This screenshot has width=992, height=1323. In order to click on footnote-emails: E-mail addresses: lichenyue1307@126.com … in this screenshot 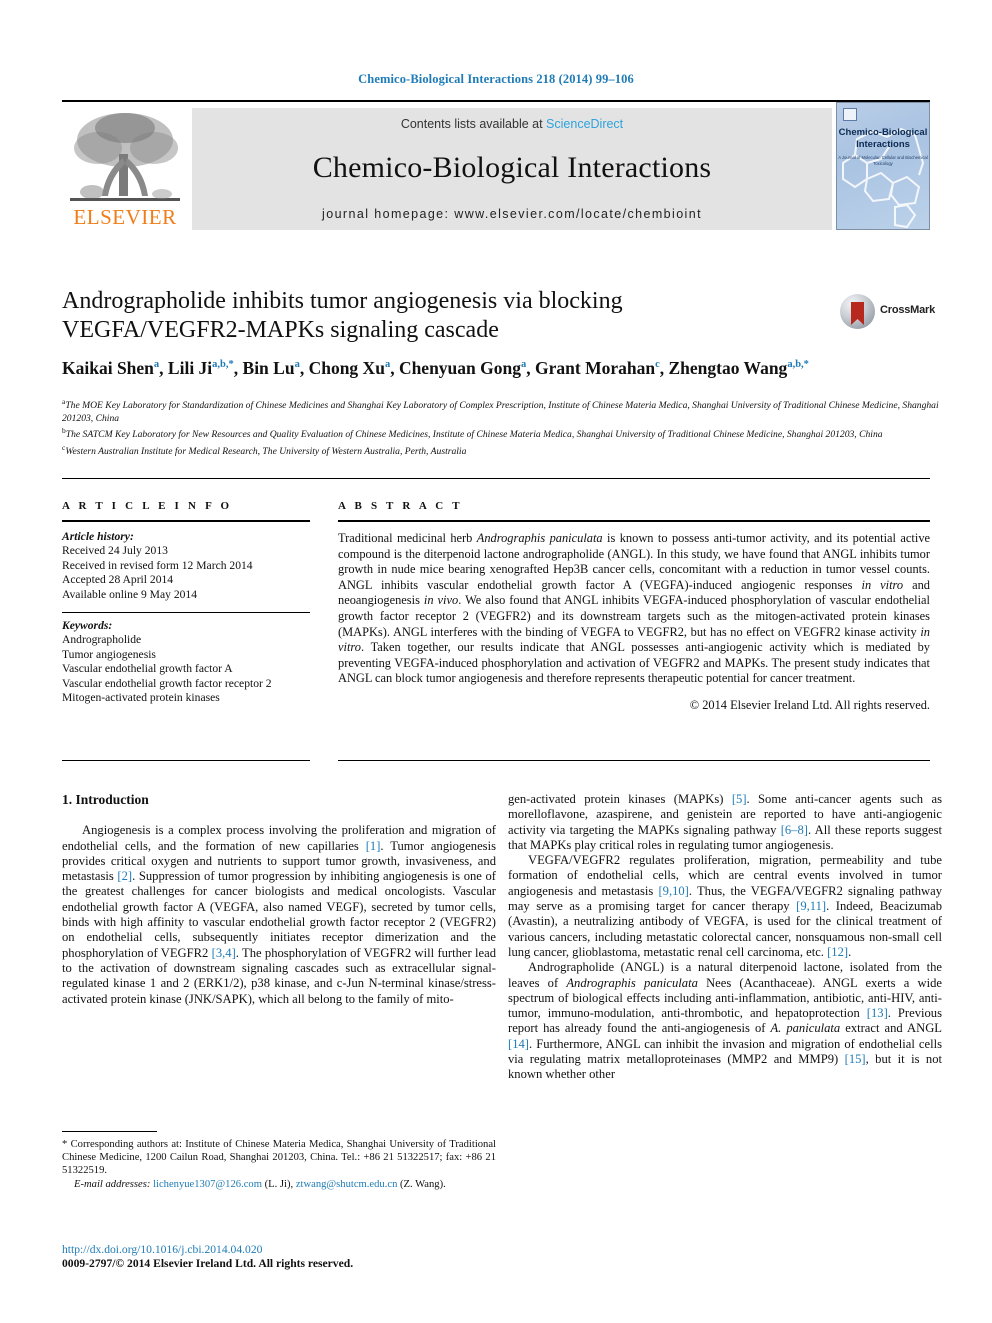, I will do `click(279, 1184)`.